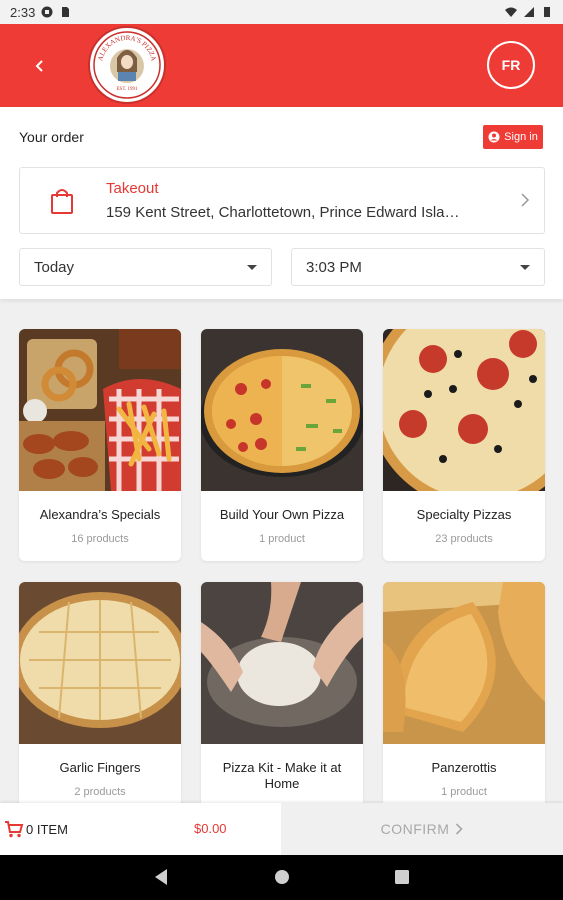 The width and height of the screenshot is (563, 900). I want to click on day-select: Today, so click(145, 267).